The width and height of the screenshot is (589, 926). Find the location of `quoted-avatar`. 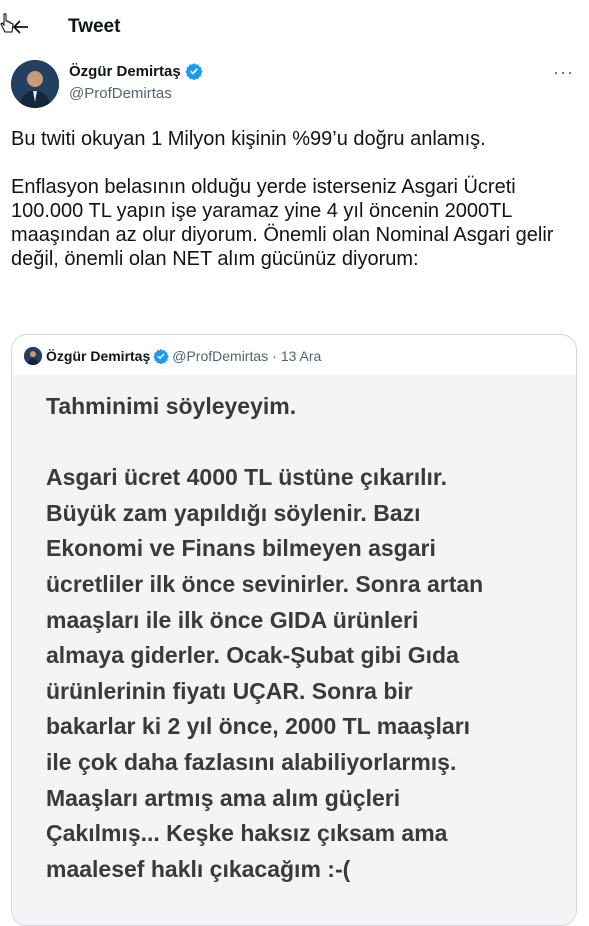

quoted-avatar is located at coordinates (33, 356).